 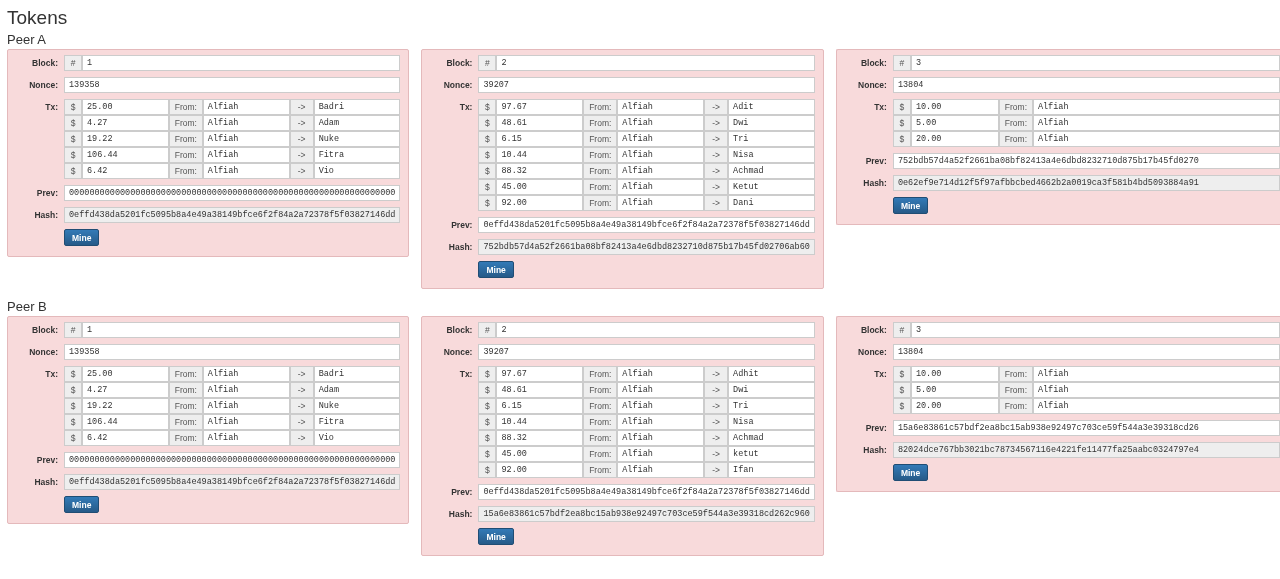 I want to click on recipient-field: Ketut, so click(x=771, y=187).